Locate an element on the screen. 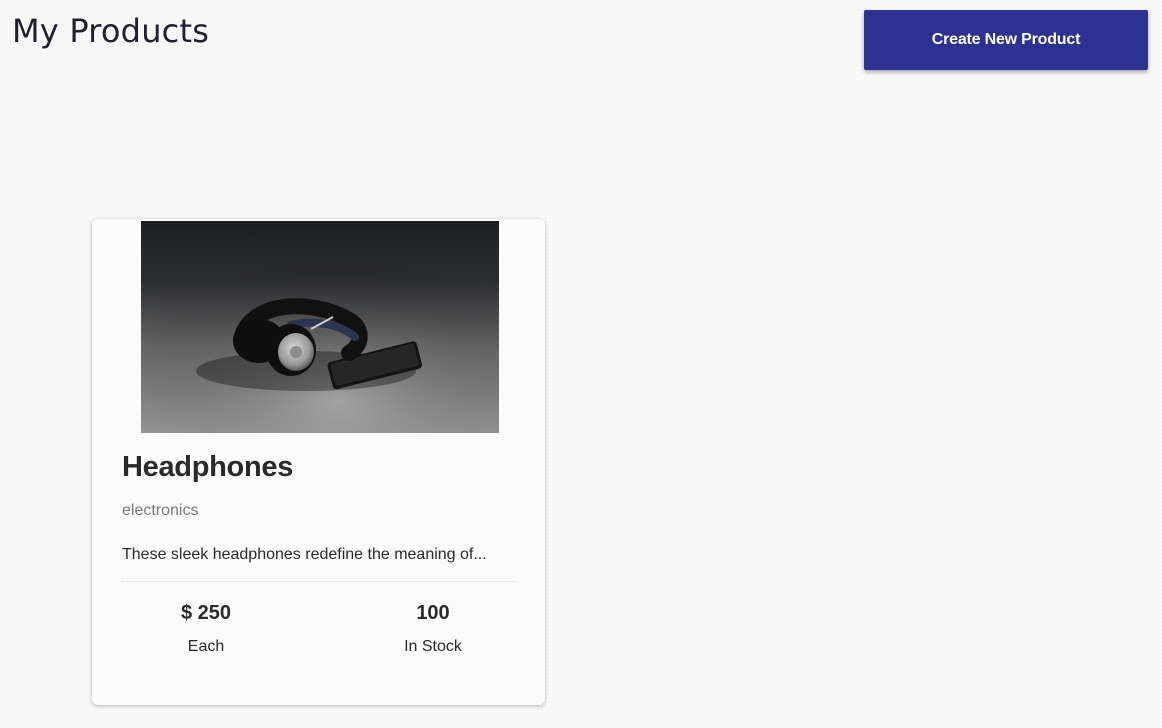  product-price: $ 250 is located at coordinates (206, 613).